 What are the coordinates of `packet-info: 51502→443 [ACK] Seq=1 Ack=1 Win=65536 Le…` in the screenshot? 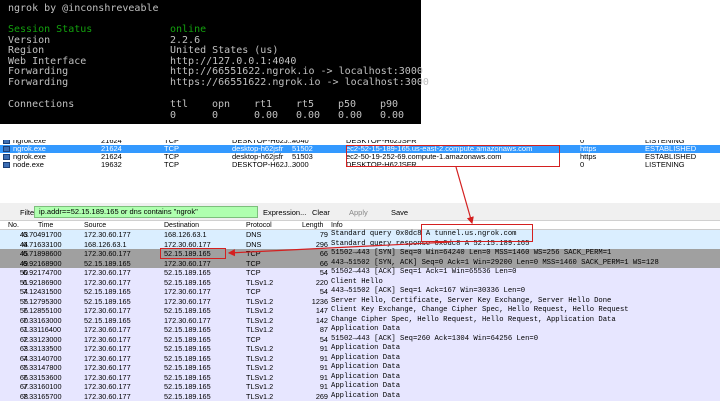 It's located at (424, 272).